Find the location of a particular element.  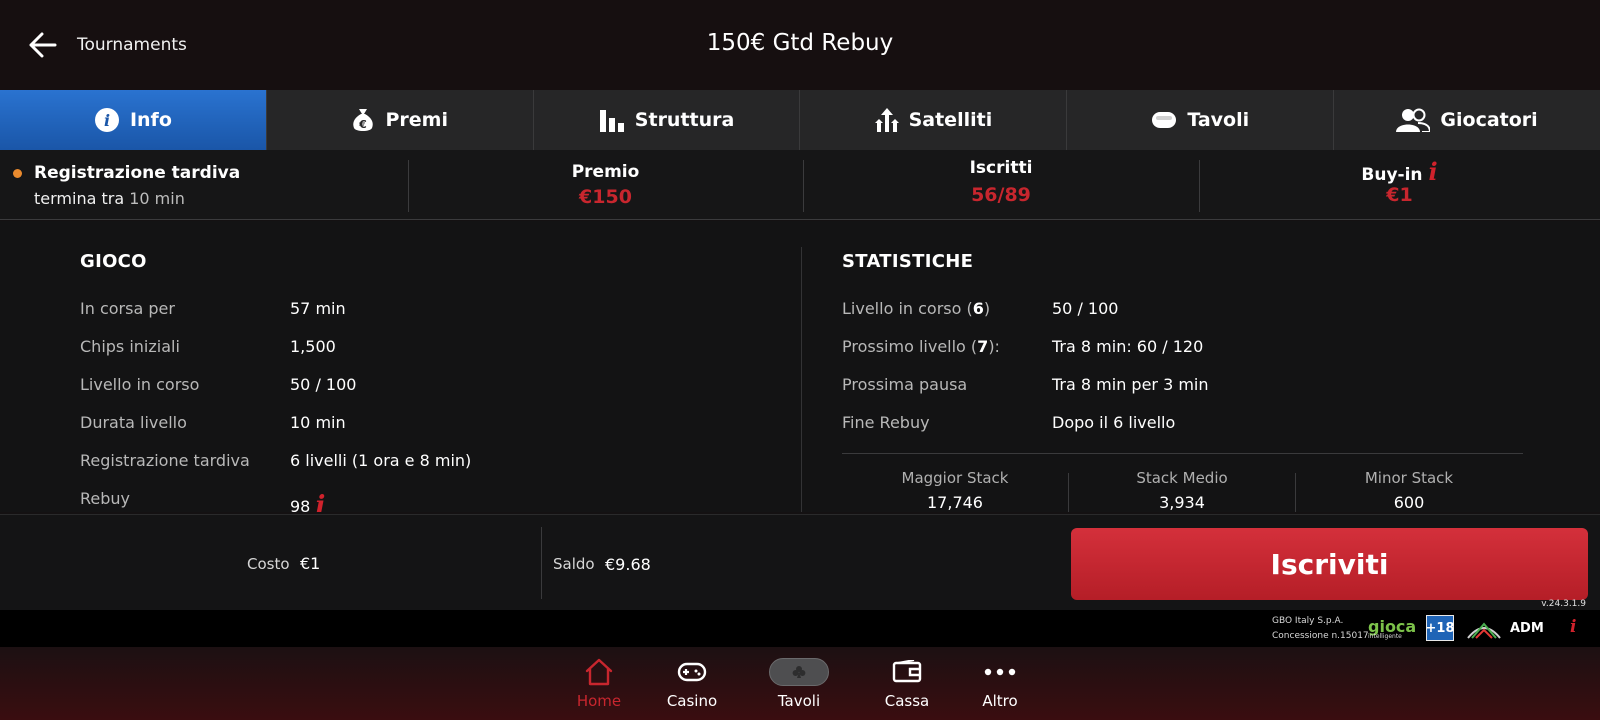

balance-value: €9.68 is located at coordinates (628, 564).